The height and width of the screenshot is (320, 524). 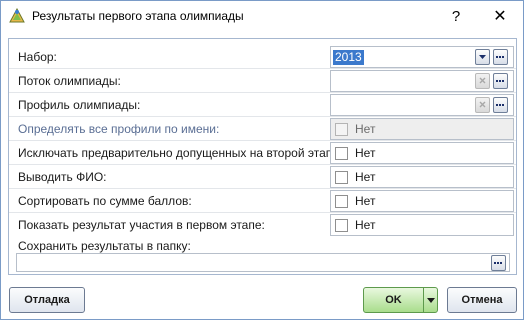 What do you see at coordinates (262, 177) in the screenshot?
I see `row-show-names: Выводить ФИО: Нет` at bounding box center [262, 177].